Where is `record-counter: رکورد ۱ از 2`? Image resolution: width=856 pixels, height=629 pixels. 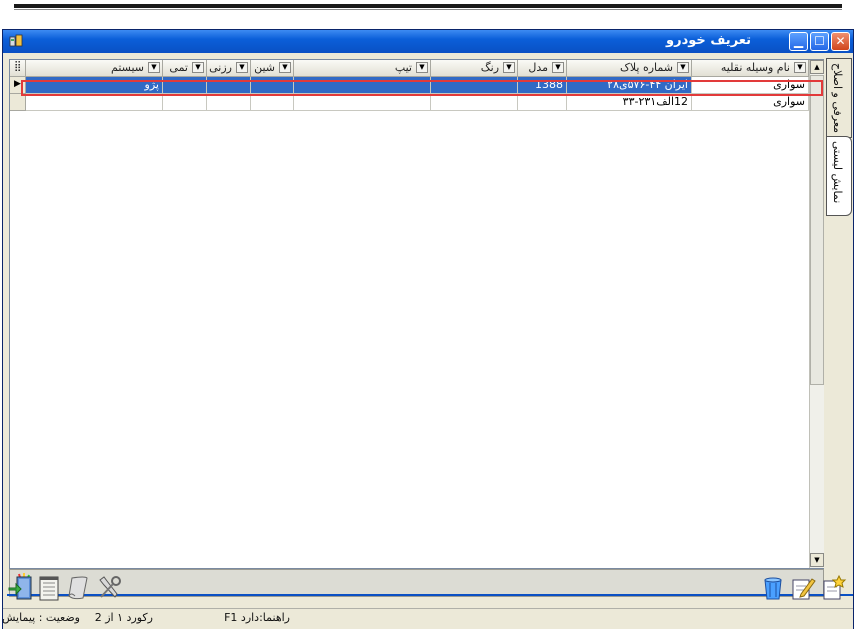 record-counter: رکورد ۱ از 2 is located at coordinates (123, 617).